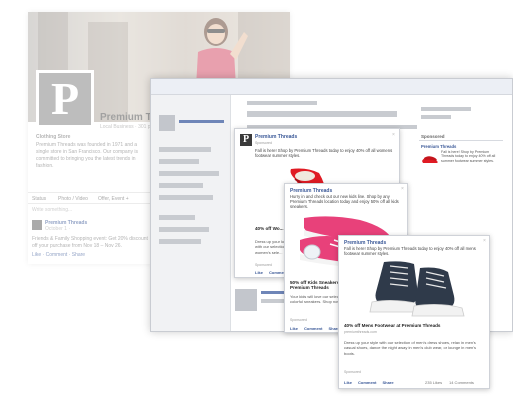  Describe the element at coordinates (113, 199) in the screenshot. I see `tab-offer-event: Offer, Event +` at that location.